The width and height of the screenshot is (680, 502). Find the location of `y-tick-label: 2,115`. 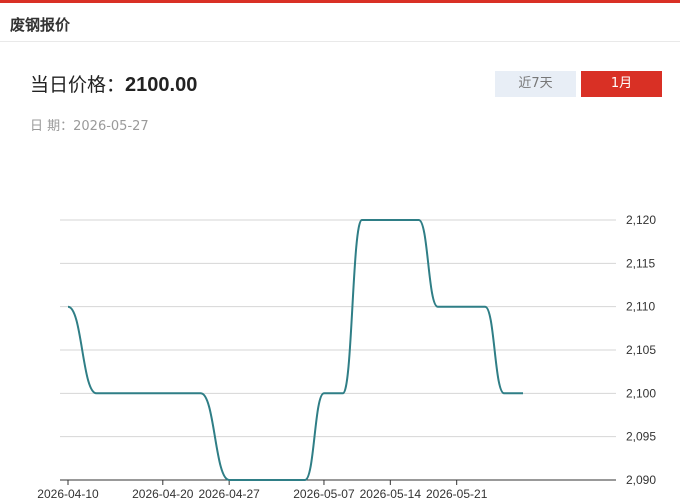

y-tick-label: 2,115 is located at coordinates (640, 263).